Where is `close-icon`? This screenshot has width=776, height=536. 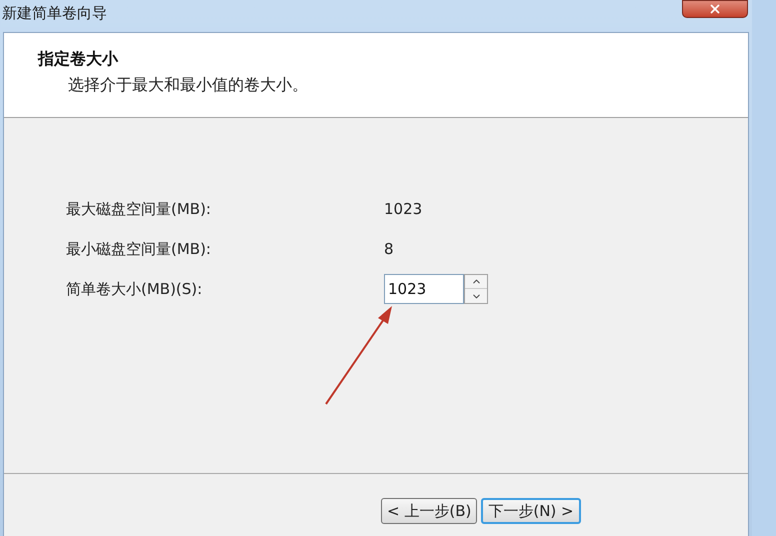
close-icon is located at coordinates (715, 9).